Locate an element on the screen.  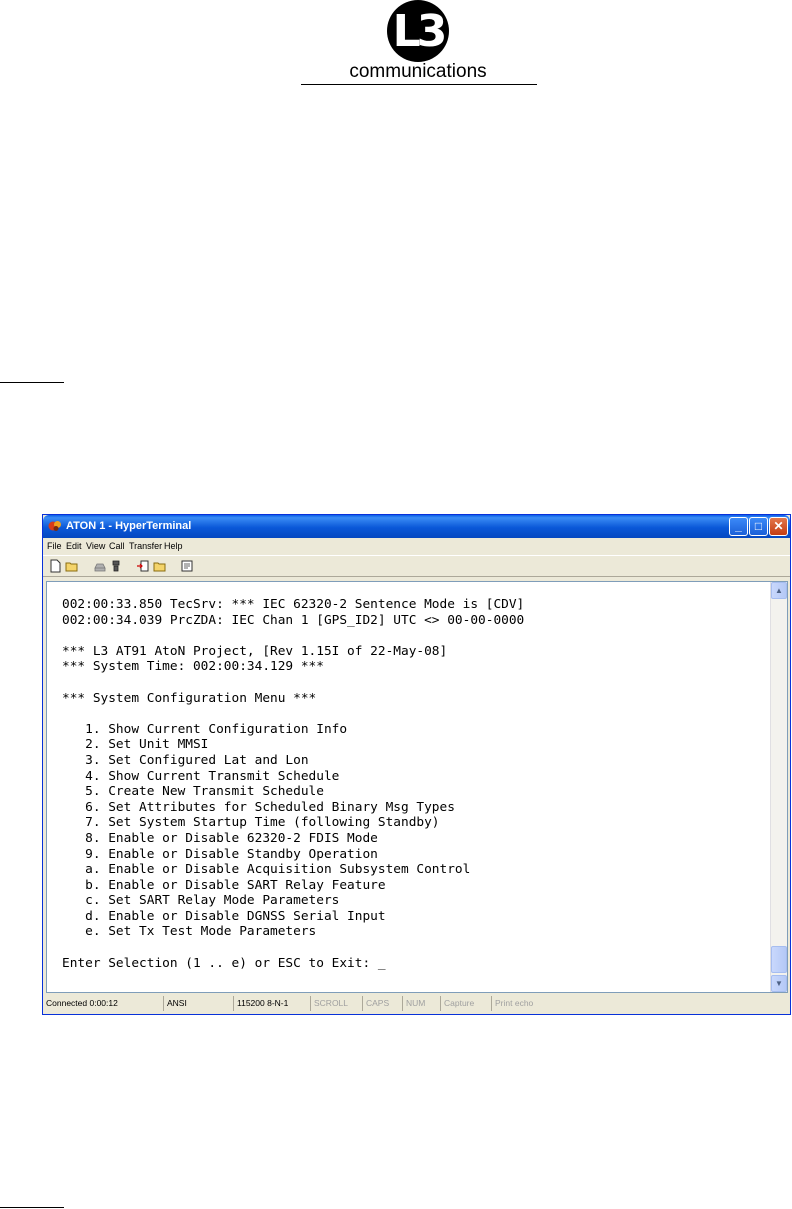
terminal-line: 4. Show Current Transmit Schedule is located at coordinates (201, 776).